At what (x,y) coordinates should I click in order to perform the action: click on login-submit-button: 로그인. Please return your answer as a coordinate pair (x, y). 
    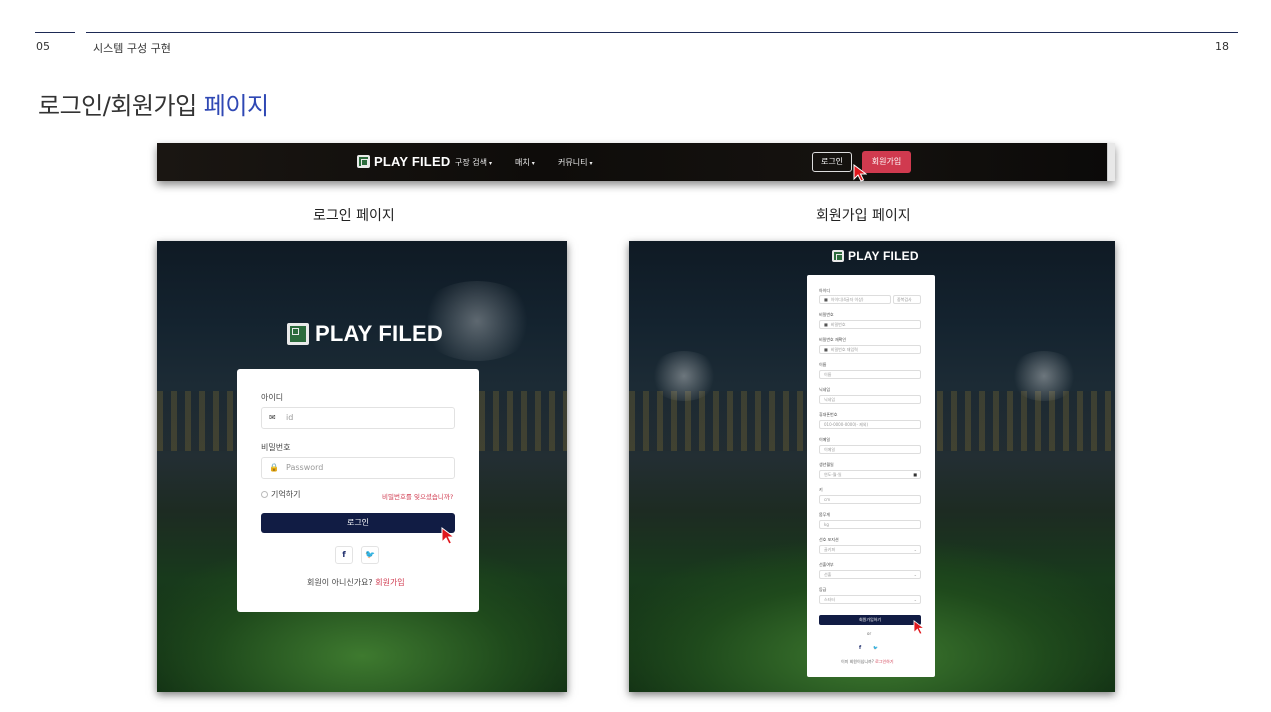
    Looking at the image, I should click on (358, 523).